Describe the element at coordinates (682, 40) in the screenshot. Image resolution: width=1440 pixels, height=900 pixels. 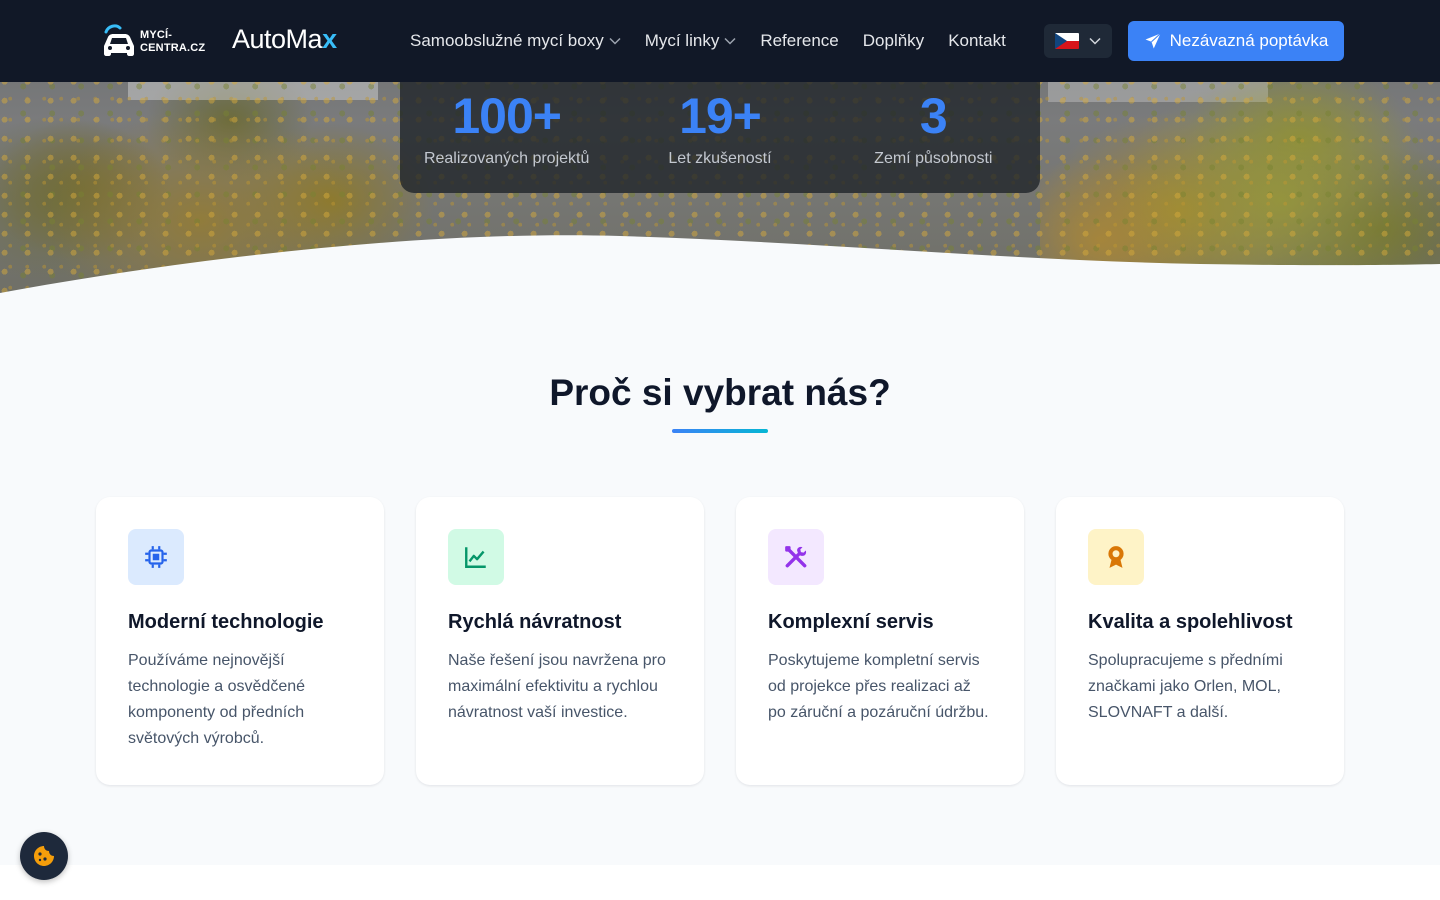
I see `nav-item-label: Mycí linky` at that location.